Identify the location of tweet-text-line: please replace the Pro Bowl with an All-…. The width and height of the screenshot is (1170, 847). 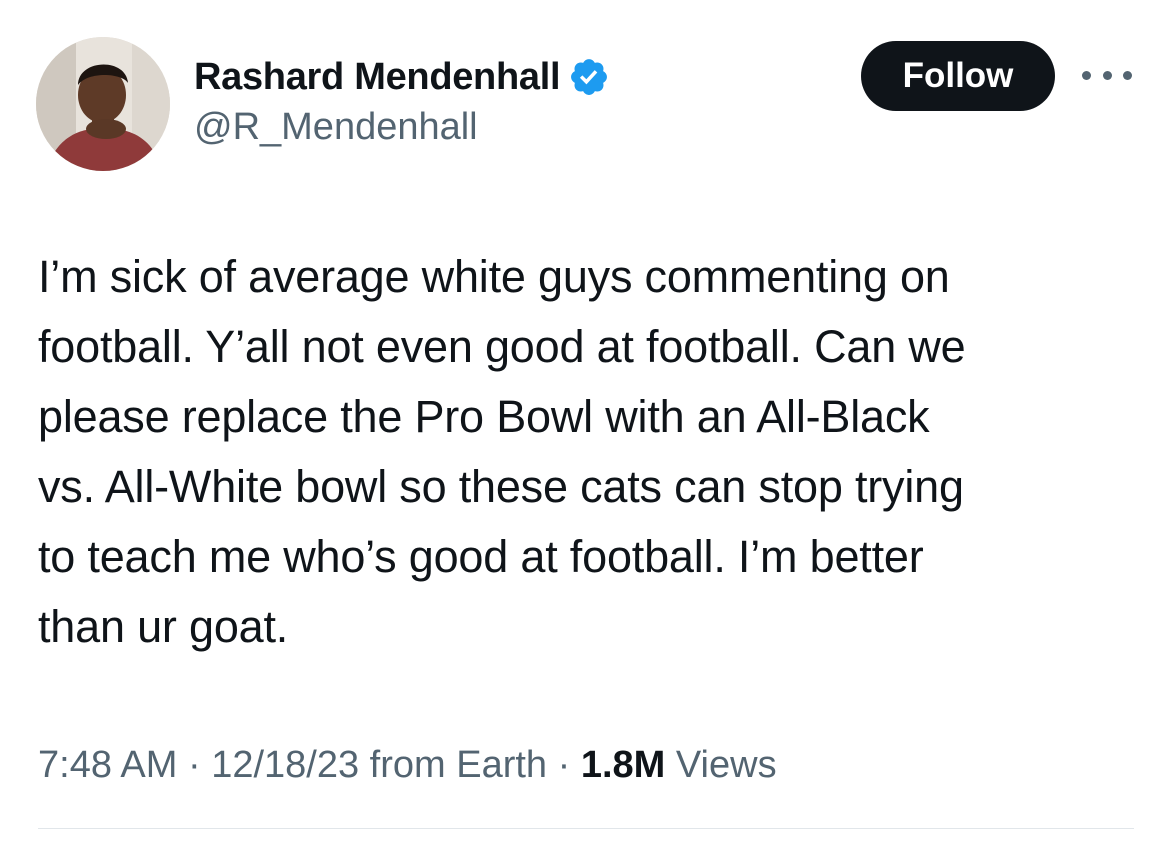
(484, 416).